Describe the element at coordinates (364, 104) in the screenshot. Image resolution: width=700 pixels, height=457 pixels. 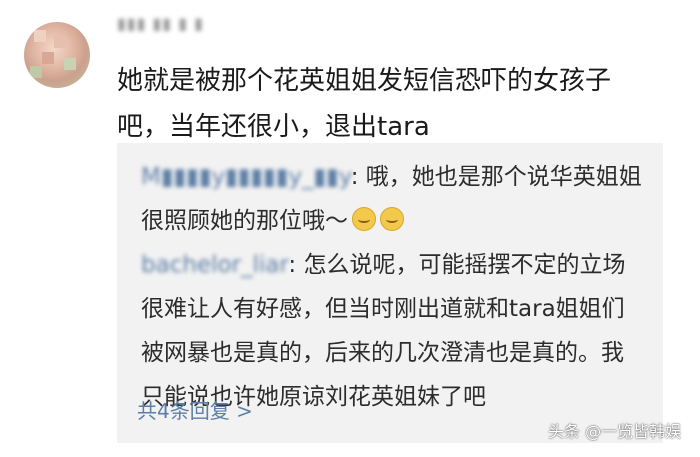
I see `comment-text: 她就是被那个花英姐姐发短信恐吓的女孩子吧，当年还很小，退出tara` at that location.